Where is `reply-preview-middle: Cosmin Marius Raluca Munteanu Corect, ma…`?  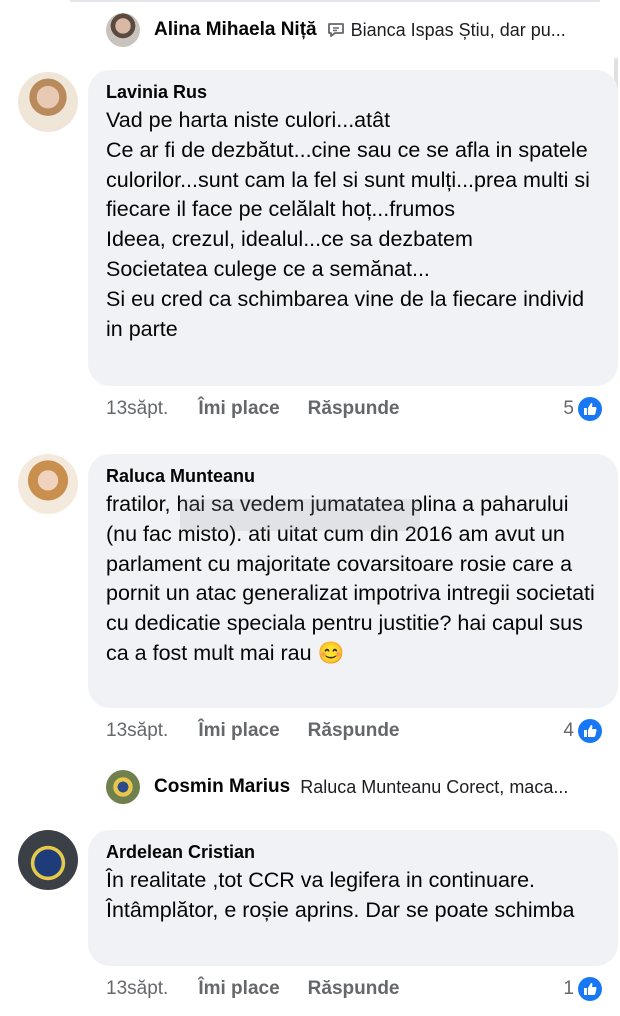
reply-preview-middle: Cosmin Marius Raluca Munteanu Corect, ma… is located at coordinates (353, 787).